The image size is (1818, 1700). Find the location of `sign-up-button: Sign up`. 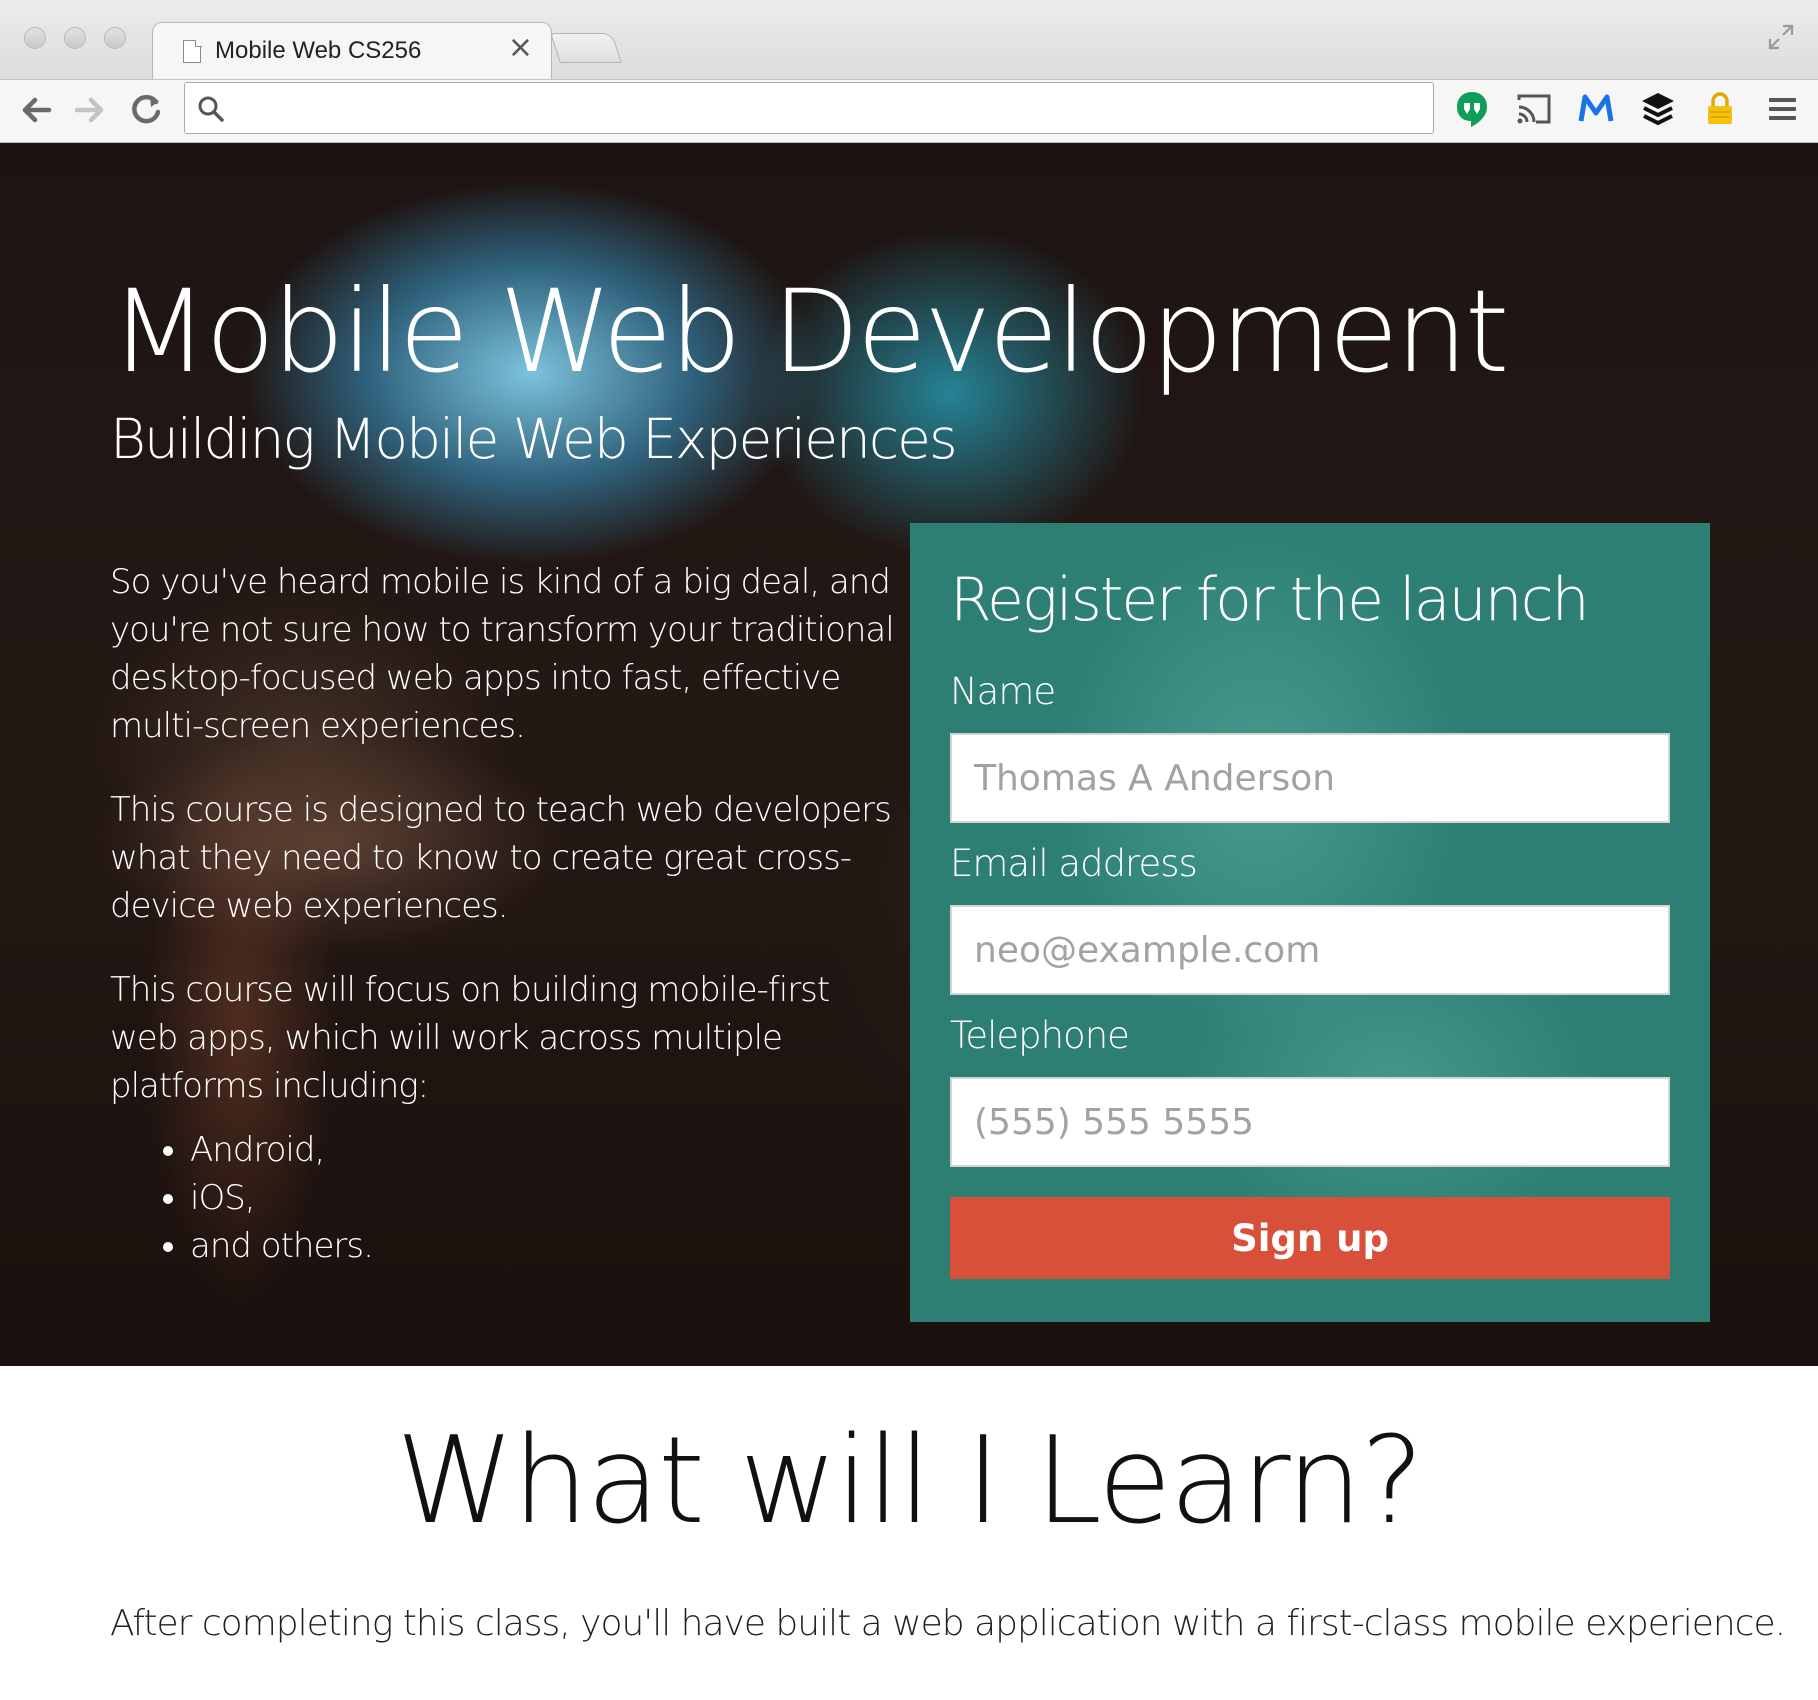

sign-up-button: Sign up is located at coordinates (1310, 1238).